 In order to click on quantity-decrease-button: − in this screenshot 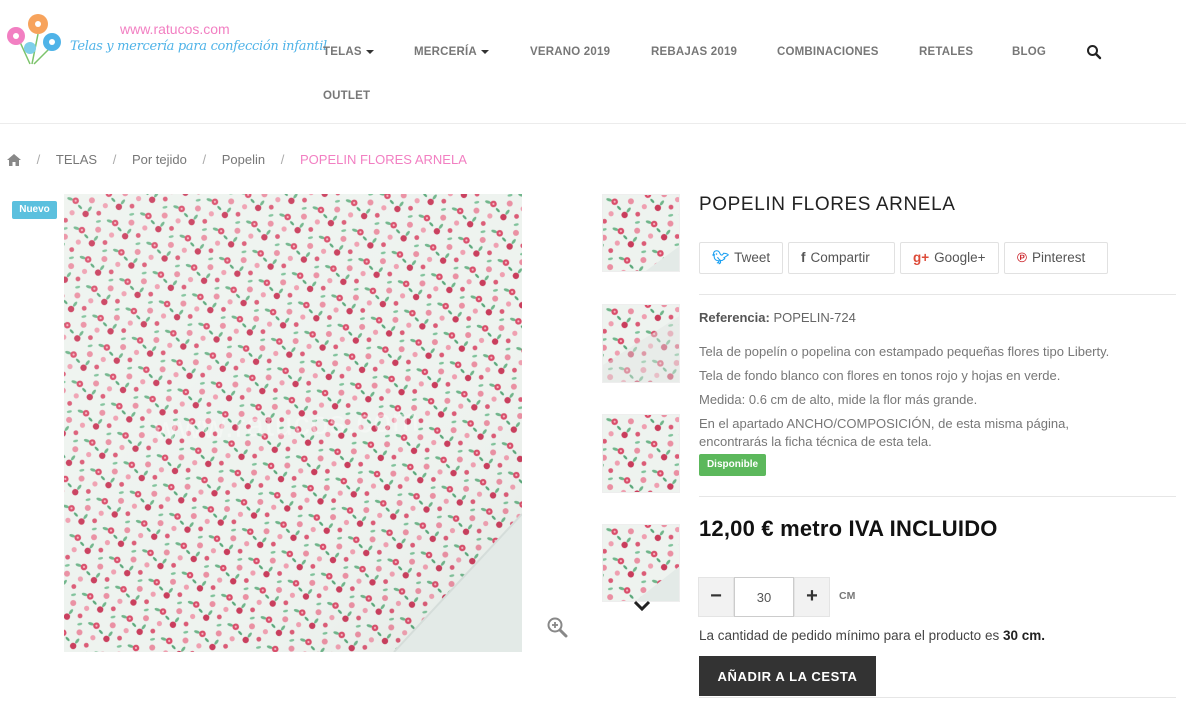, I will do `click(716, 597)`.